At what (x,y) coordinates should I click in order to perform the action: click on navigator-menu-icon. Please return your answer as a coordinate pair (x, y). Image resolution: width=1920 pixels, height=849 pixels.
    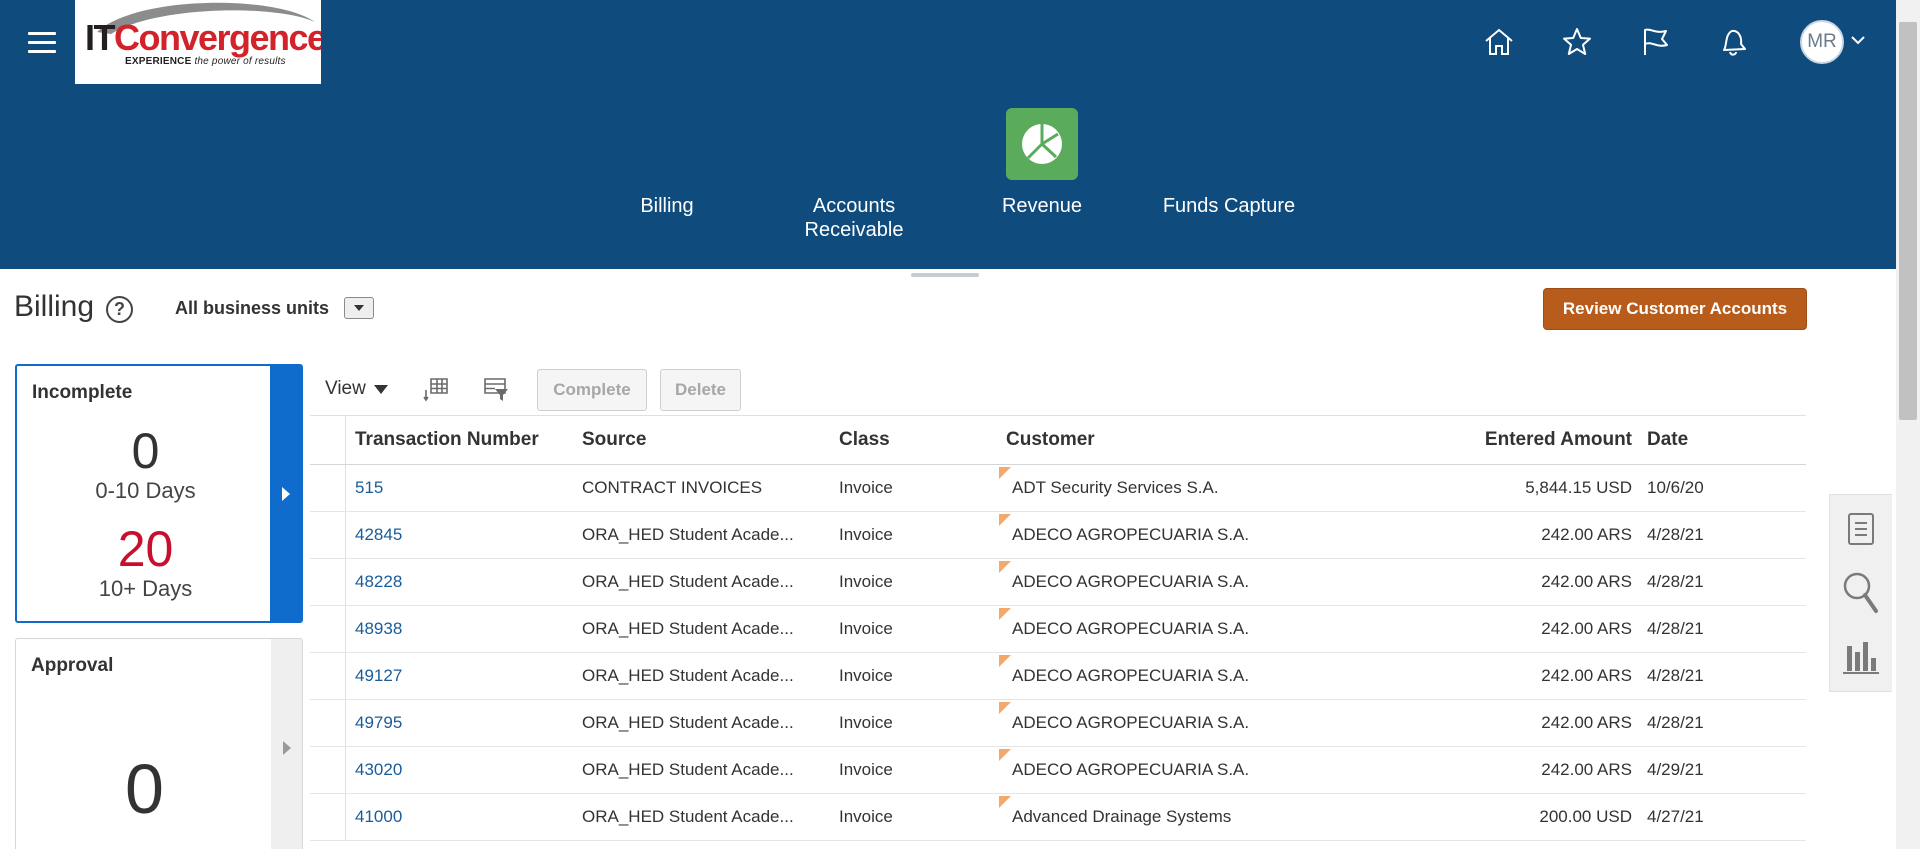
    Looking at the image, I should click on (42, 43).